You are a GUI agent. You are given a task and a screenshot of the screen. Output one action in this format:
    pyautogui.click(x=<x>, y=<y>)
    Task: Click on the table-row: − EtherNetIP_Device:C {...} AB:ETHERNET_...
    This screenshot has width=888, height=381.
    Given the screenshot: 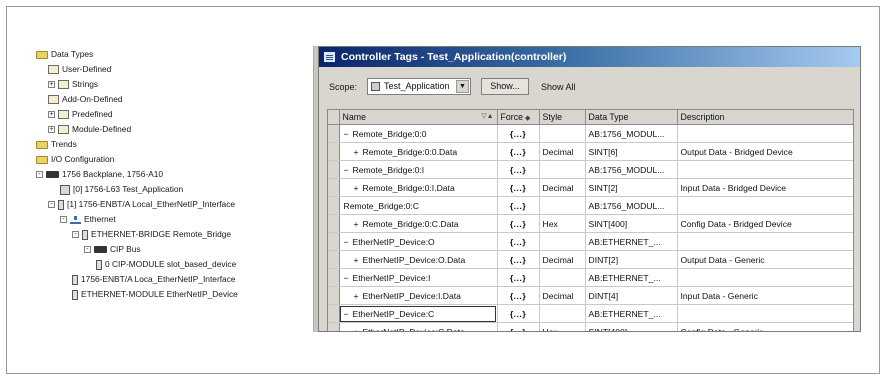 What is the action you would take?
    pyautogui.click(x=590, y=313)
    